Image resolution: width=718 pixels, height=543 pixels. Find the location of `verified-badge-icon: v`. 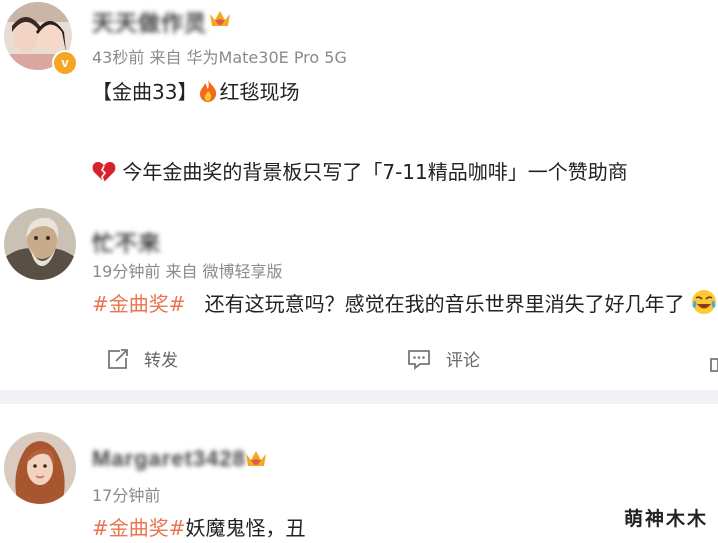

verified-badge-icon: v is located at coordinates (65, 63).